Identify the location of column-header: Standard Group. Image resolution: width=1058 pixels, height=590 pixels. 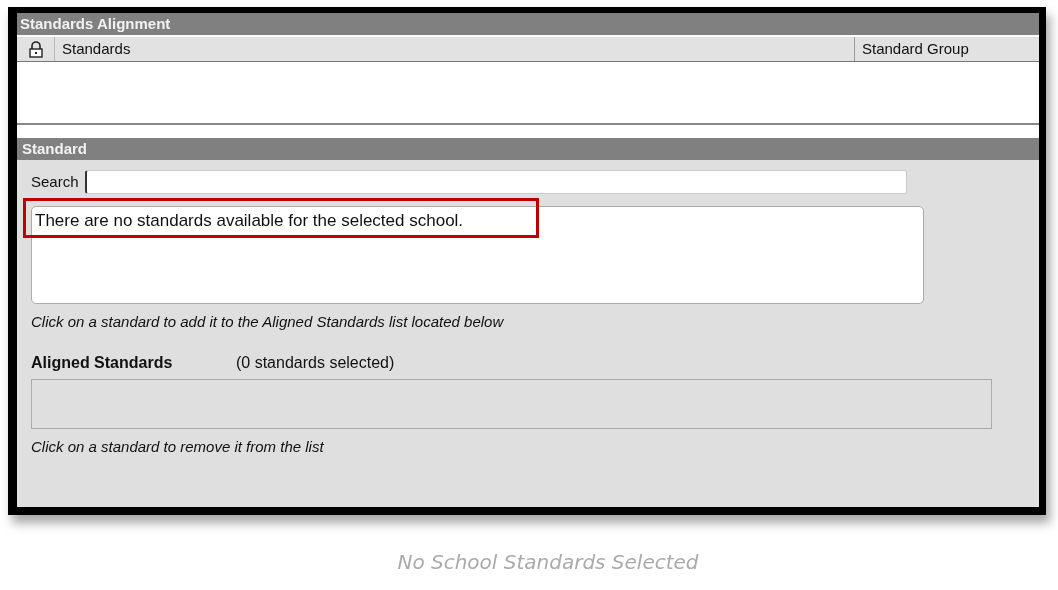
(947, 49).